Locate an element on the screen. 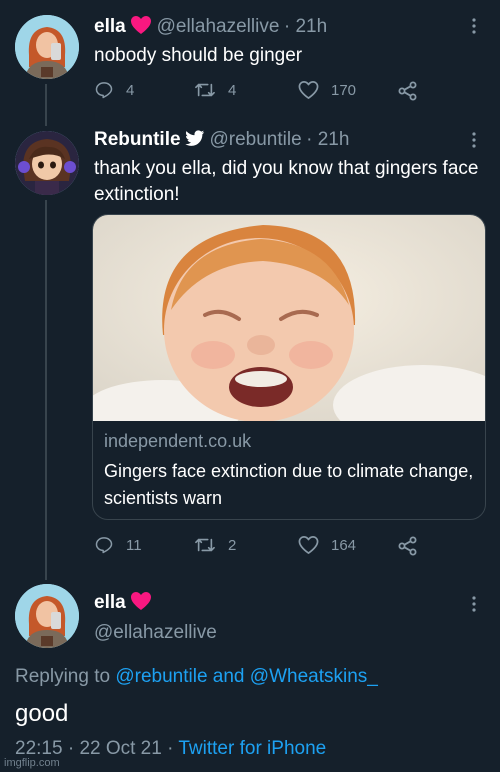  reply-button: 4 is located at coordinates (114, 90).